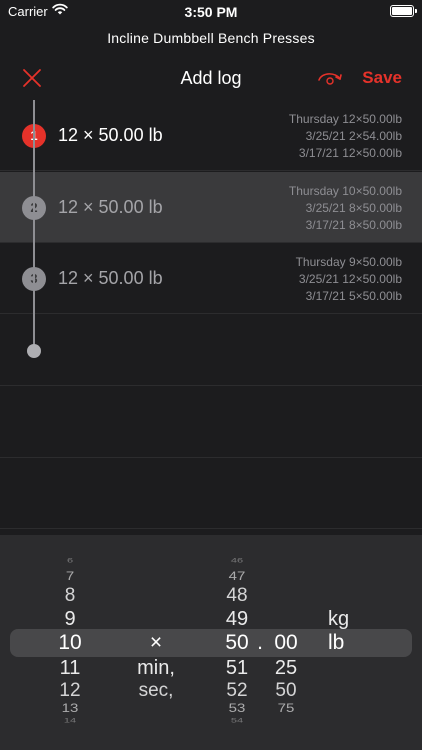  I want to click on reps-option: 12, so click(70, 691).